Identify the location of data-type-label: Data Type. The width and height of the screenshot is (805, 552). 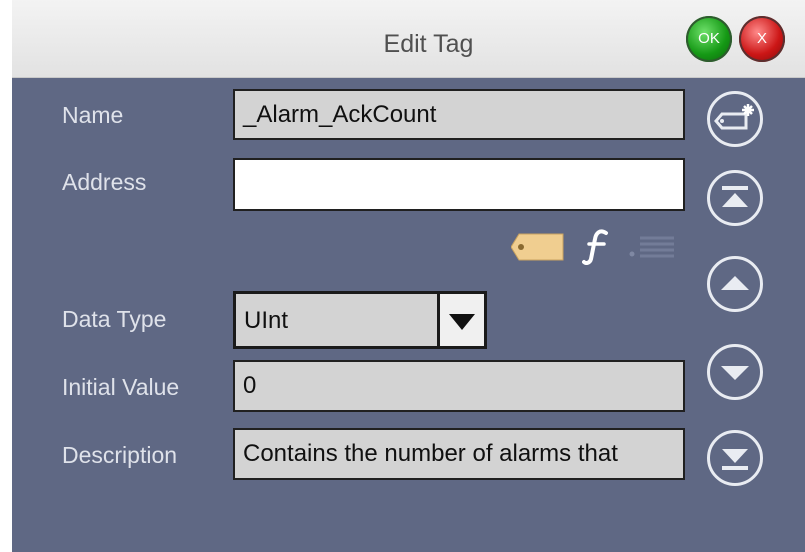
(114, 319).